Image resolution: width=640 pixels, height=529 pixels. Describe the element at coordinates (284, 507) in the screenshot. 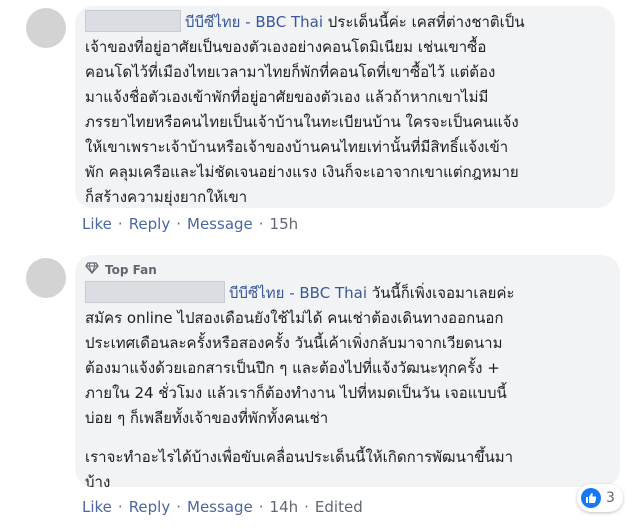

I see `timestamp-link: 14h` at that location.